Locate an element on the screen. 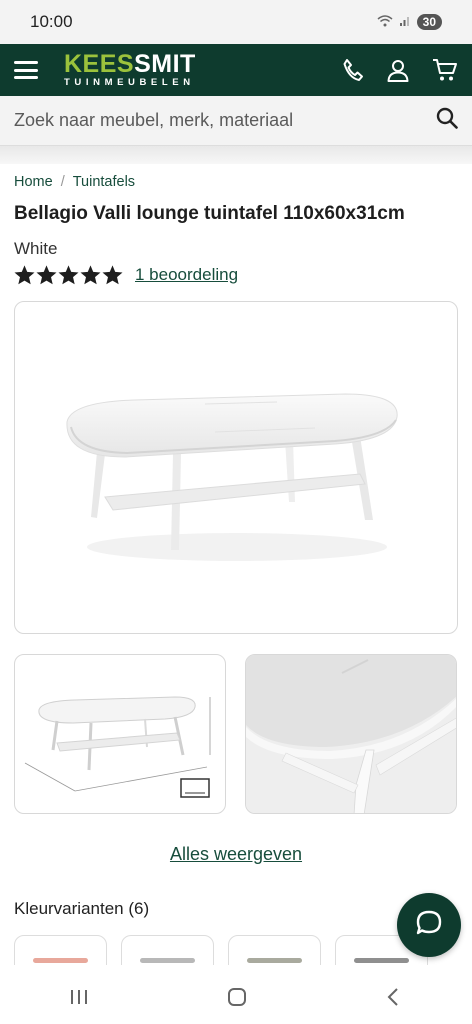 The image size is (472, 1024). color-variants-list is located at coordinates (236, 950).